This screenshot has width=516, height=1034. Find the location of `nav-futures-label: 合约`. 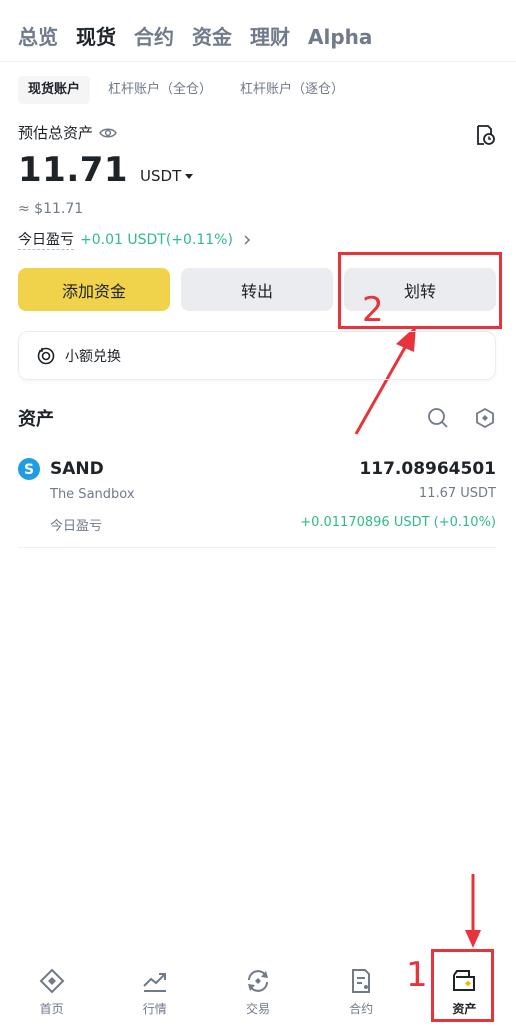

nav-futures-label: 合约 is located at coordinates (361, 1009).